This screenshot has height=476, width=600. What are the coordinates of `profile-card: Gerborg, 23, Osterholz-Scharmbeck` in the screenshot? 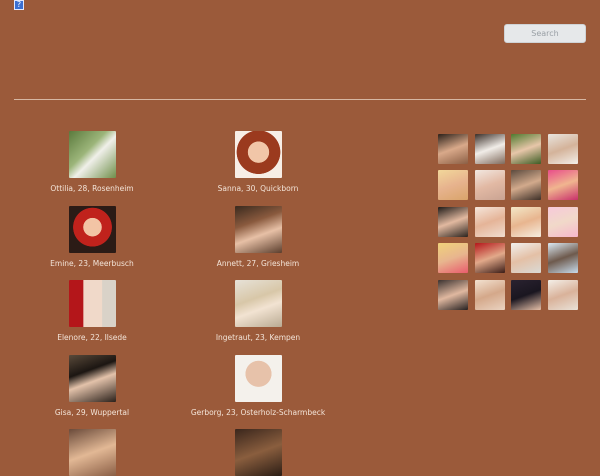 It's located at (258, 386).